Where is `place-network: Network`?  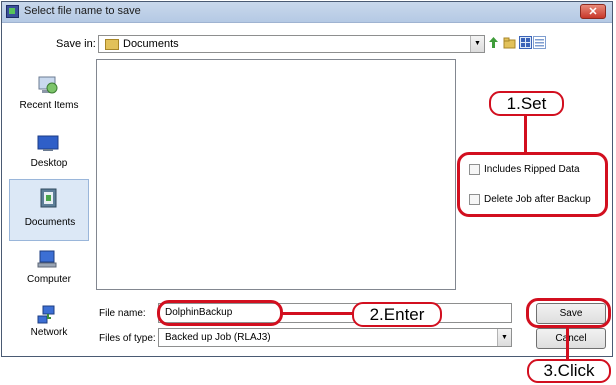 place-network: Network is located at coordinates (49, 324).